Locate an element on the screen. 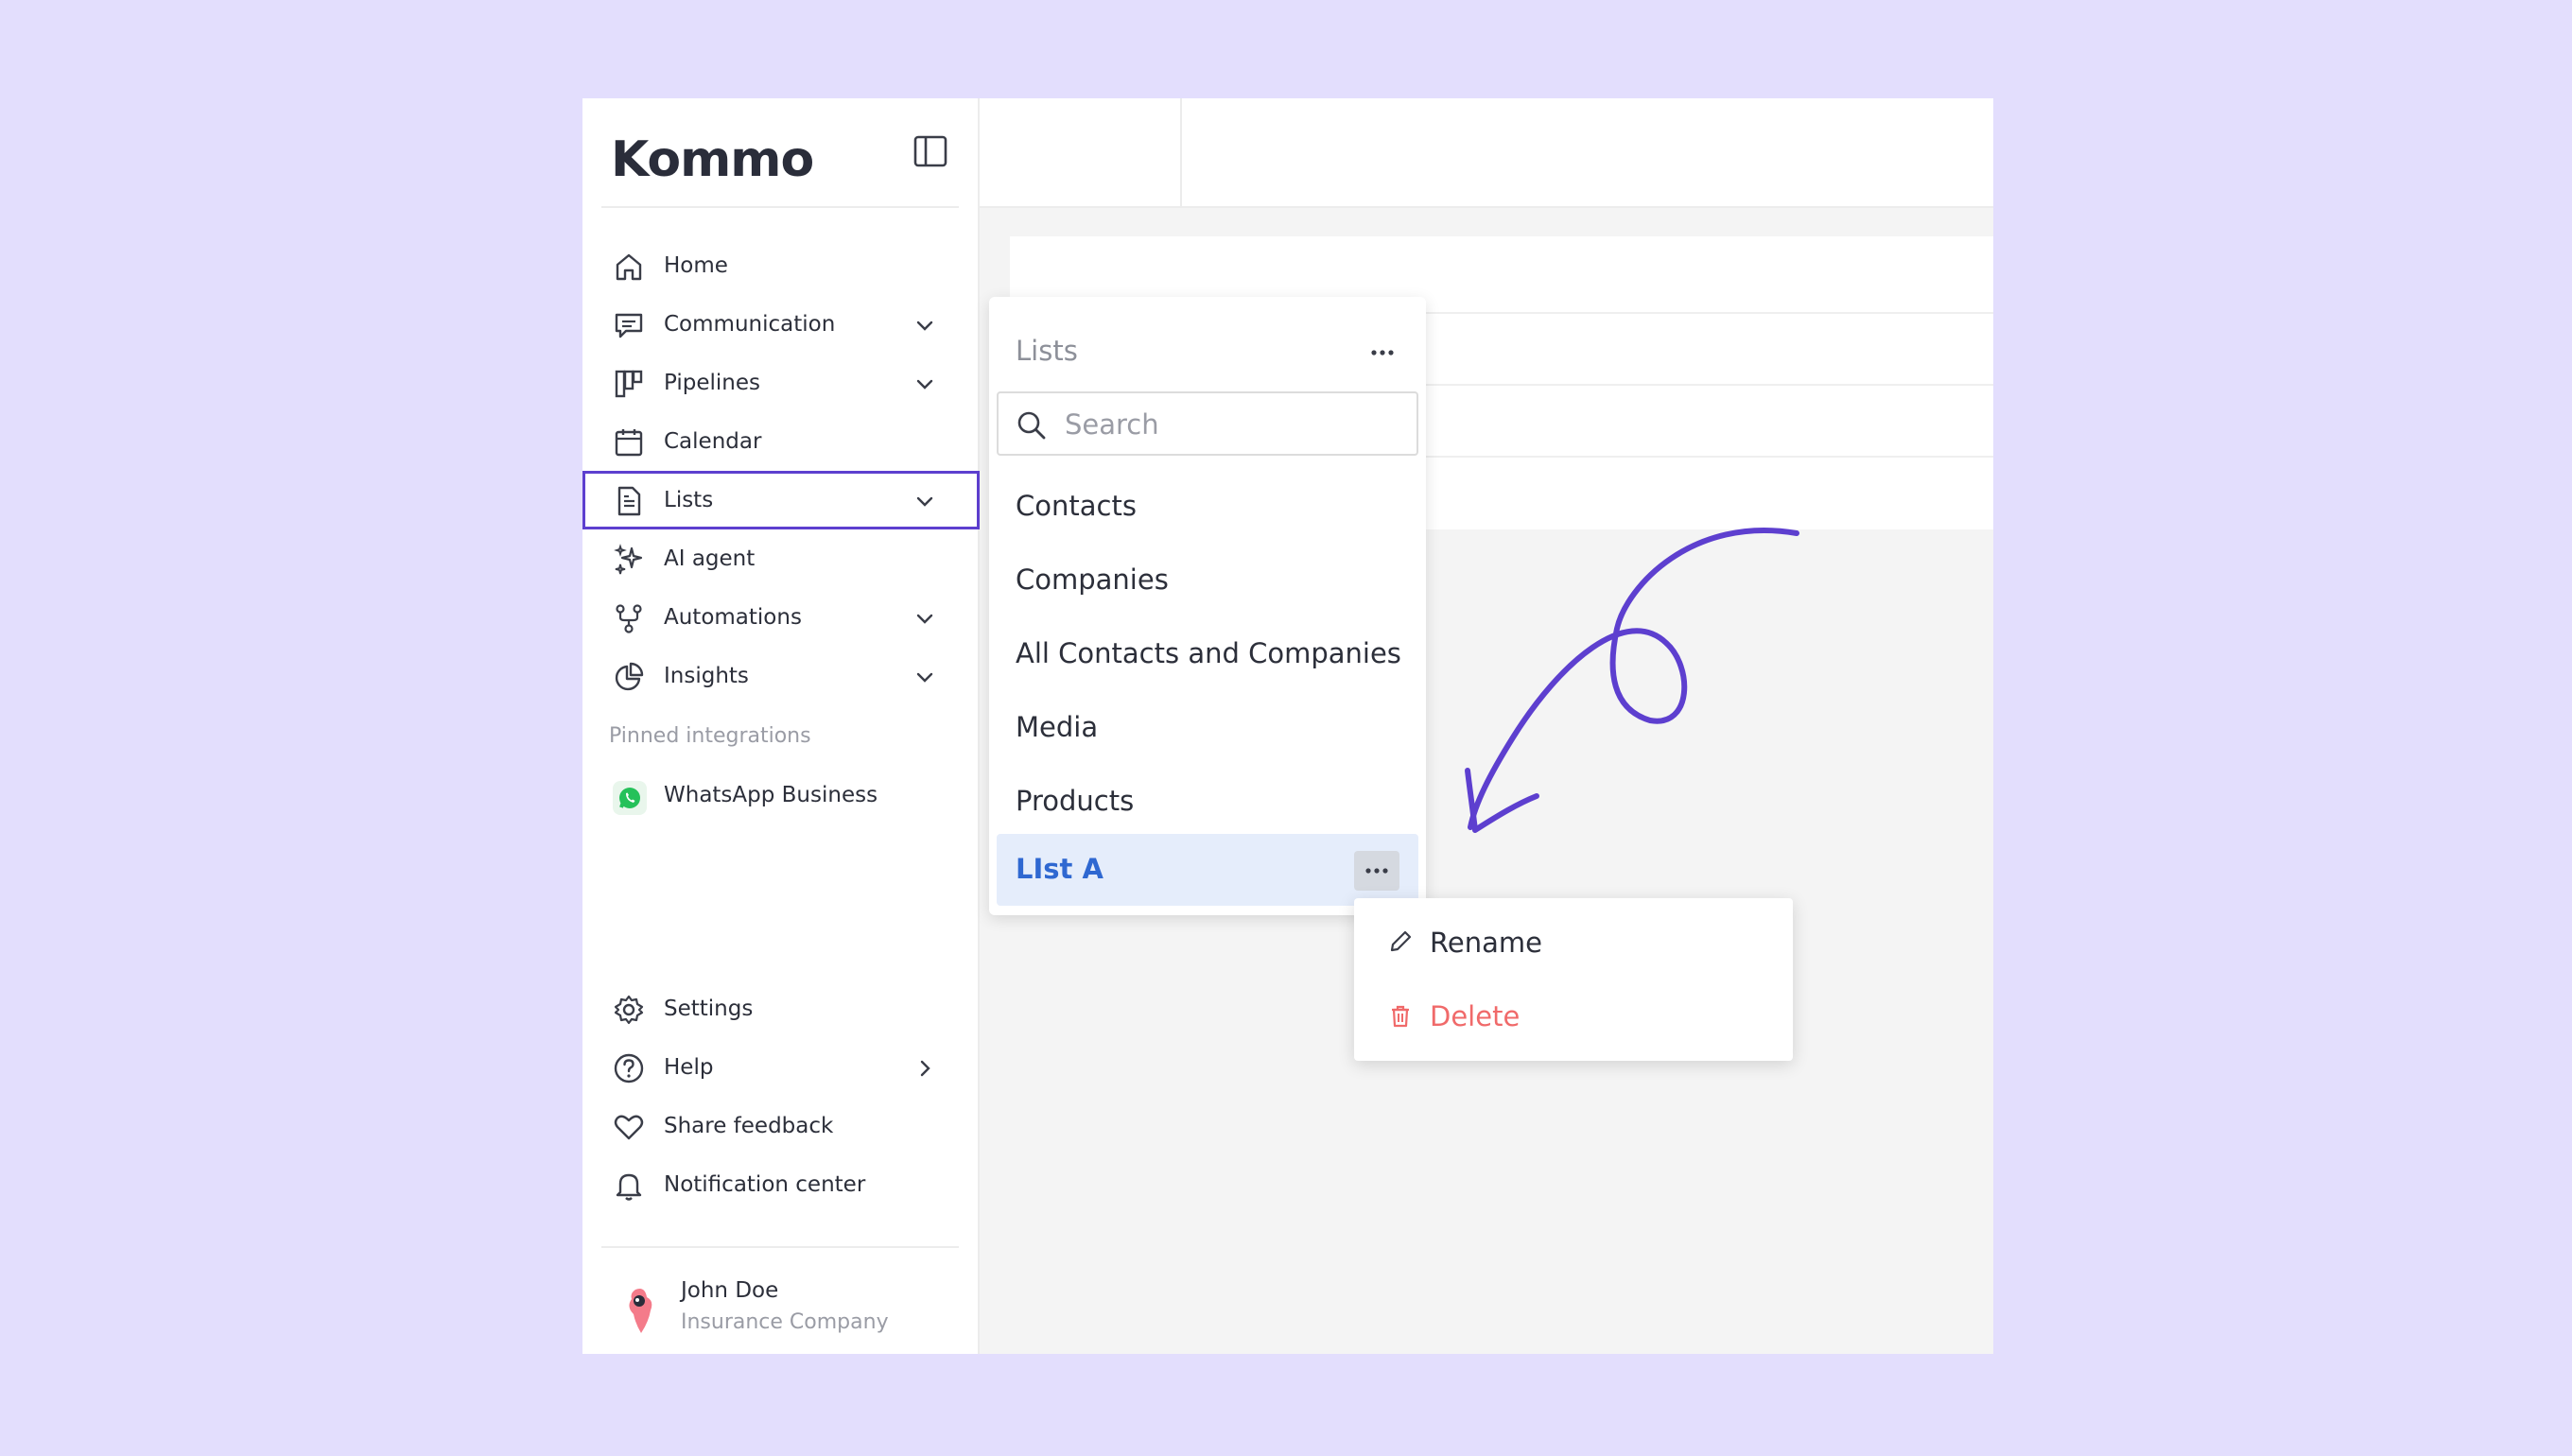  search-placeholder: Search is located at coordinates (1112, 424).